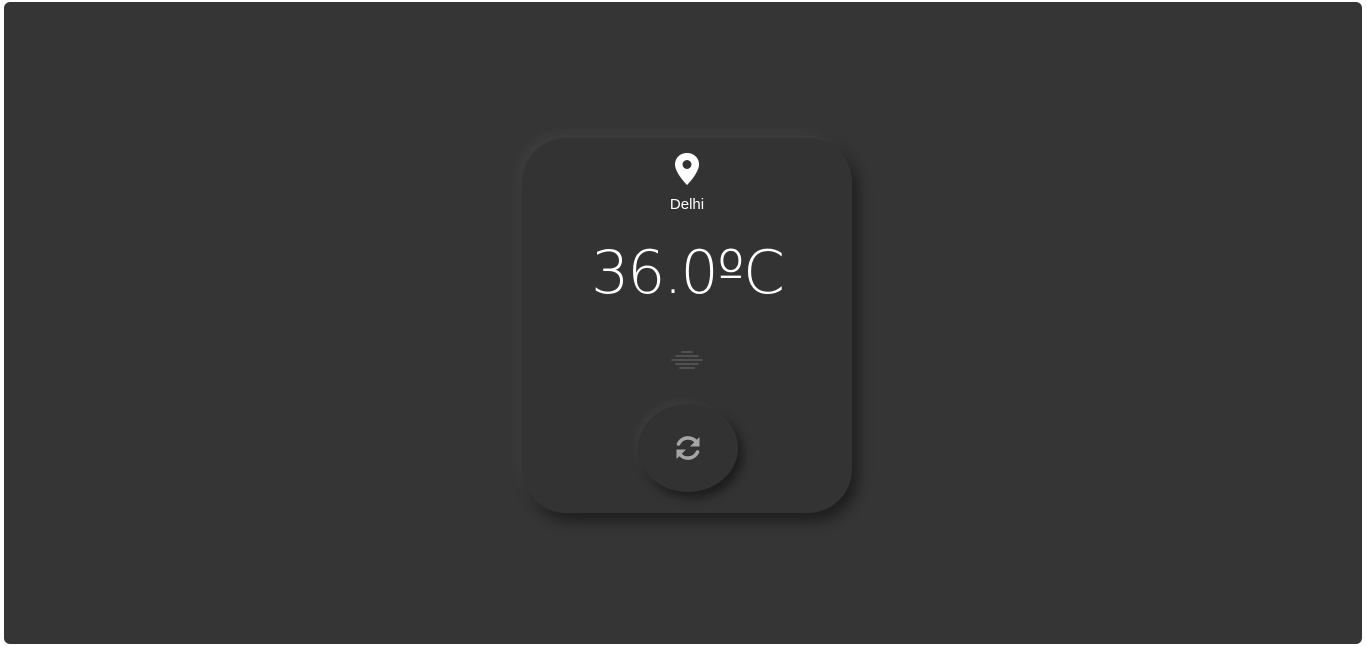  What do you see at coordinates (687, 360) in the screenshot?
I see `haze-icon` at bounding box center [687, 360].